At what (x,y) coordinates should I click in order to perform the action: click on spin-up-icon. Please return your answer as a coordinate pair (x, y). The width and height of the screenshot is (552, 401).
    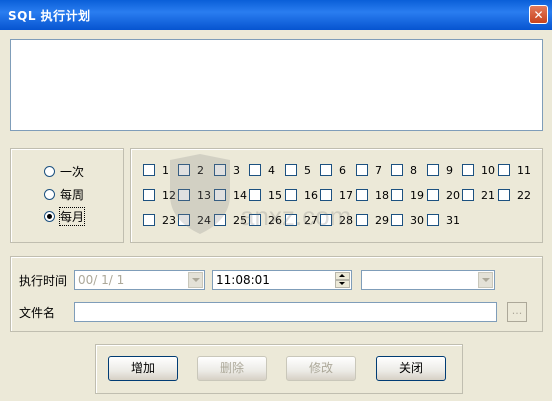
    Looking at the image, I should click on (342, 276).